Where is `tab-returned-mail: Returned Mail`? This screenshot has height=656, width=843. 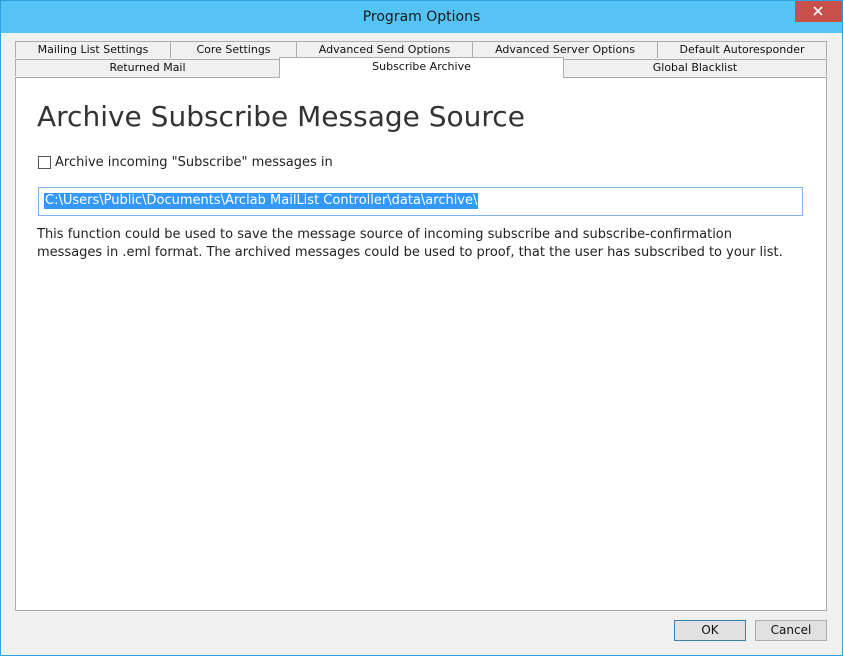 tab-returned-mail: Returned Mail is located at coordinates (147, 67).